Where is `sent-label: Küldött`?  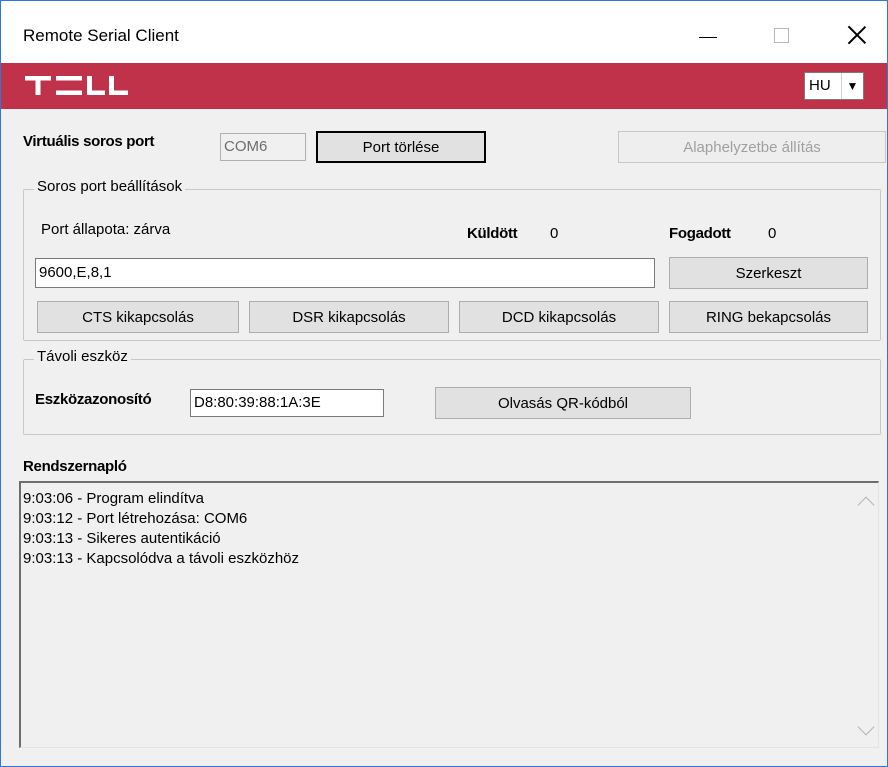 sent-label: Küldött is located at coordinates (492, 233).